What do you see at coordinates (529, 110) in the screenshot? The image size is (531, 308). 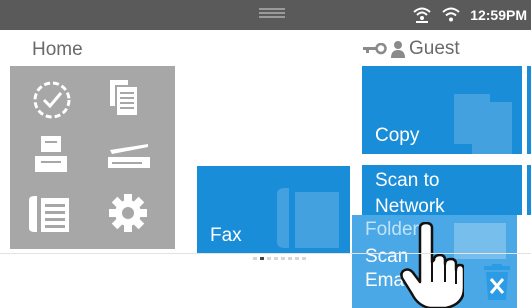 I see `next-tile-edge` at bounding box center [529, 110].